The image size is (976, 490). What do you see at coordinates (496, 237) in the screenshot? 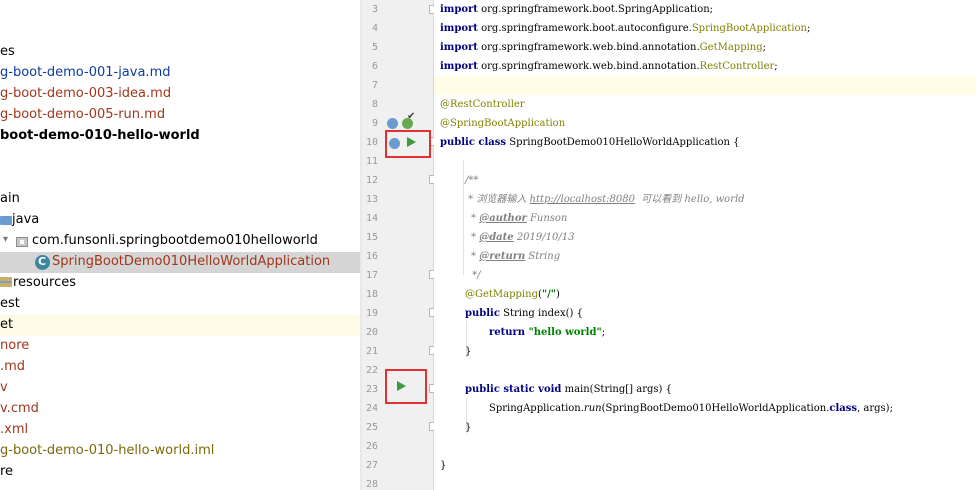
I see `javadoc-tag: @date` at bounding box center [496, 237].